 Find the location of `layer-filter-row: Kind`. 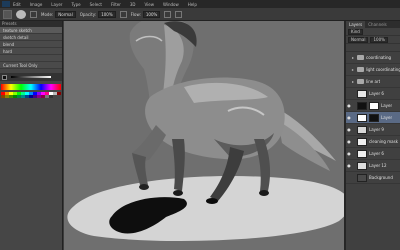

layer-filter-row: Kind is located at coordinates (373, 32).